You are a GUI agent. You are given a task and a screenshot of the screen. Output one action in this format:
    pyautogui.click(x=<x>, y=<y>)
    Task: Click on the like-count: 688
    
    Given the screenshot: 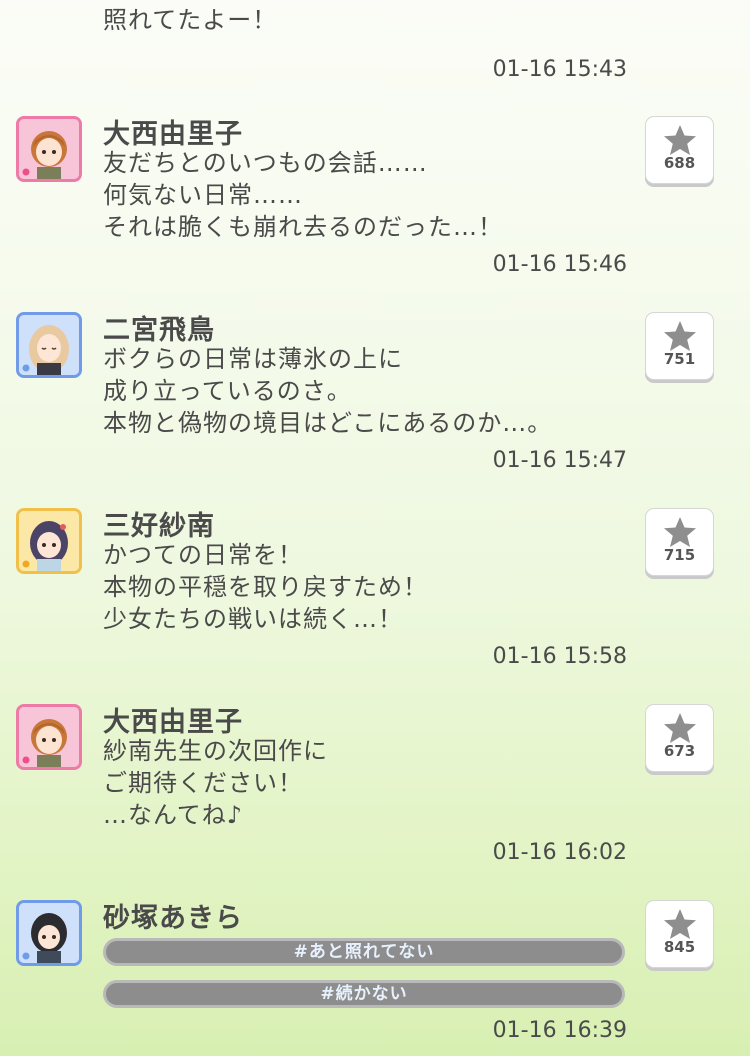 What is the action you would take?
    pyautogui.click(x=679, y=163)
    